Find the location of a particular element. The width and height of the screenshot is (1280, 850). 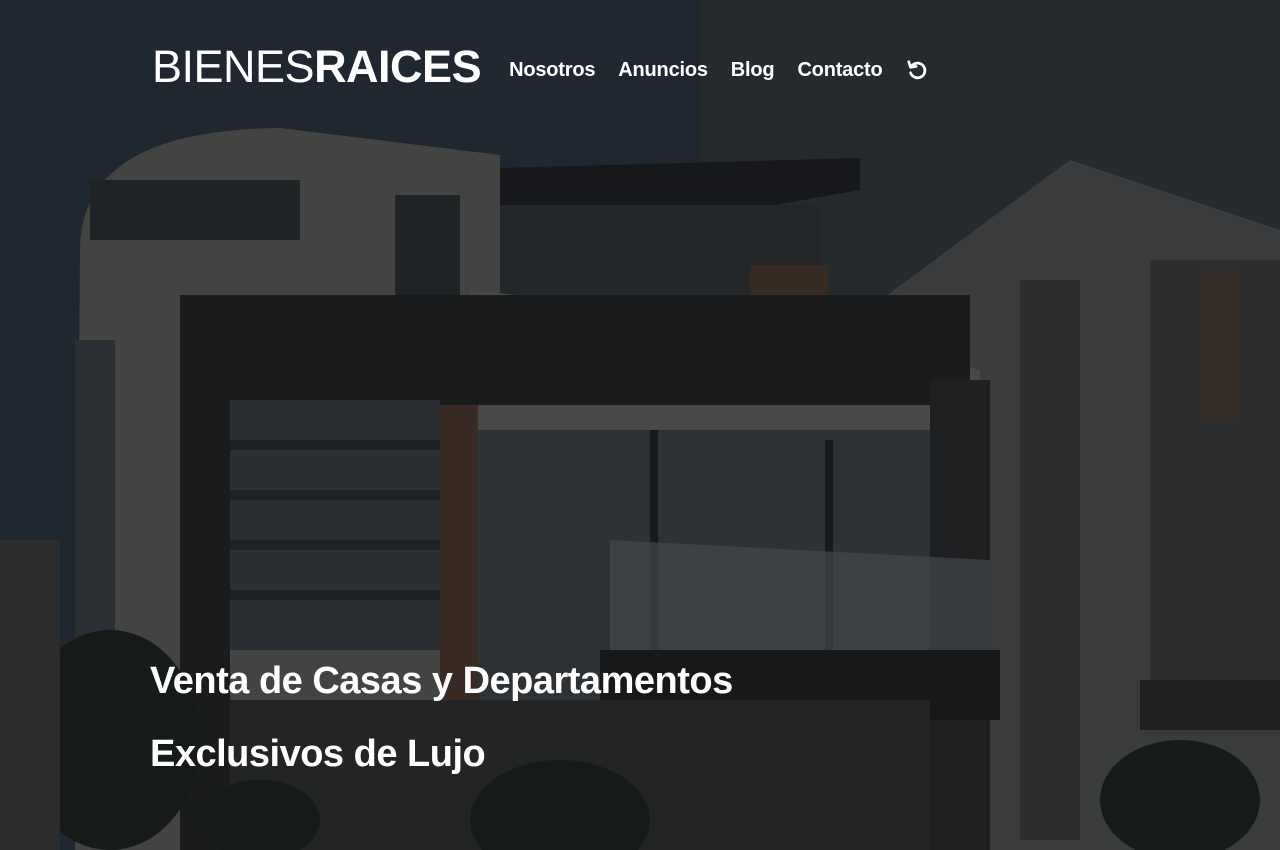

nav-link-contacto: Contacto is located at coordinates (839, 70).